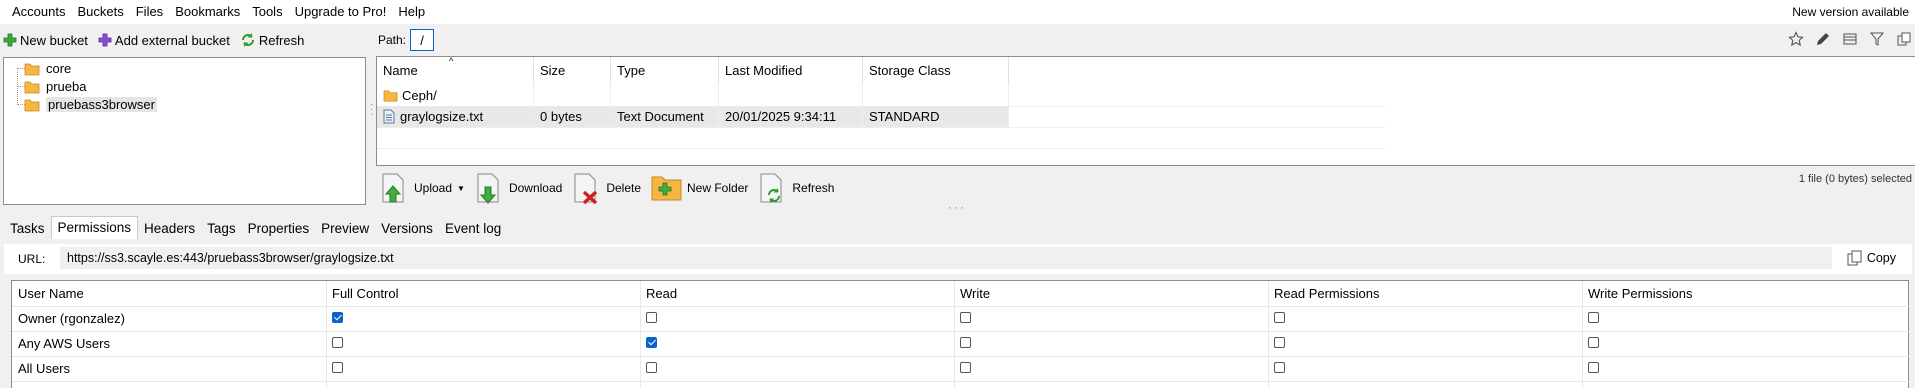 Image resolution: width=1915 pixels, height=388 pixels. Describe the element at coordinates (55, 86) in the screenshot. I see `tree-item-prueba: prueba` at that location.